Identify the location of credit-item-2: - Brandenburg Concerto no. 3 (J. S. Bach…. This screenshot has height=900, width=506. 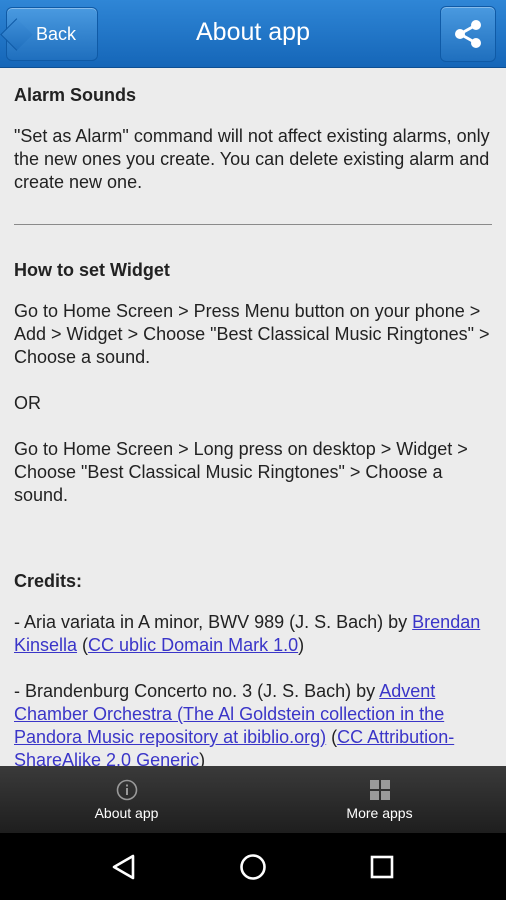
(253, 723).